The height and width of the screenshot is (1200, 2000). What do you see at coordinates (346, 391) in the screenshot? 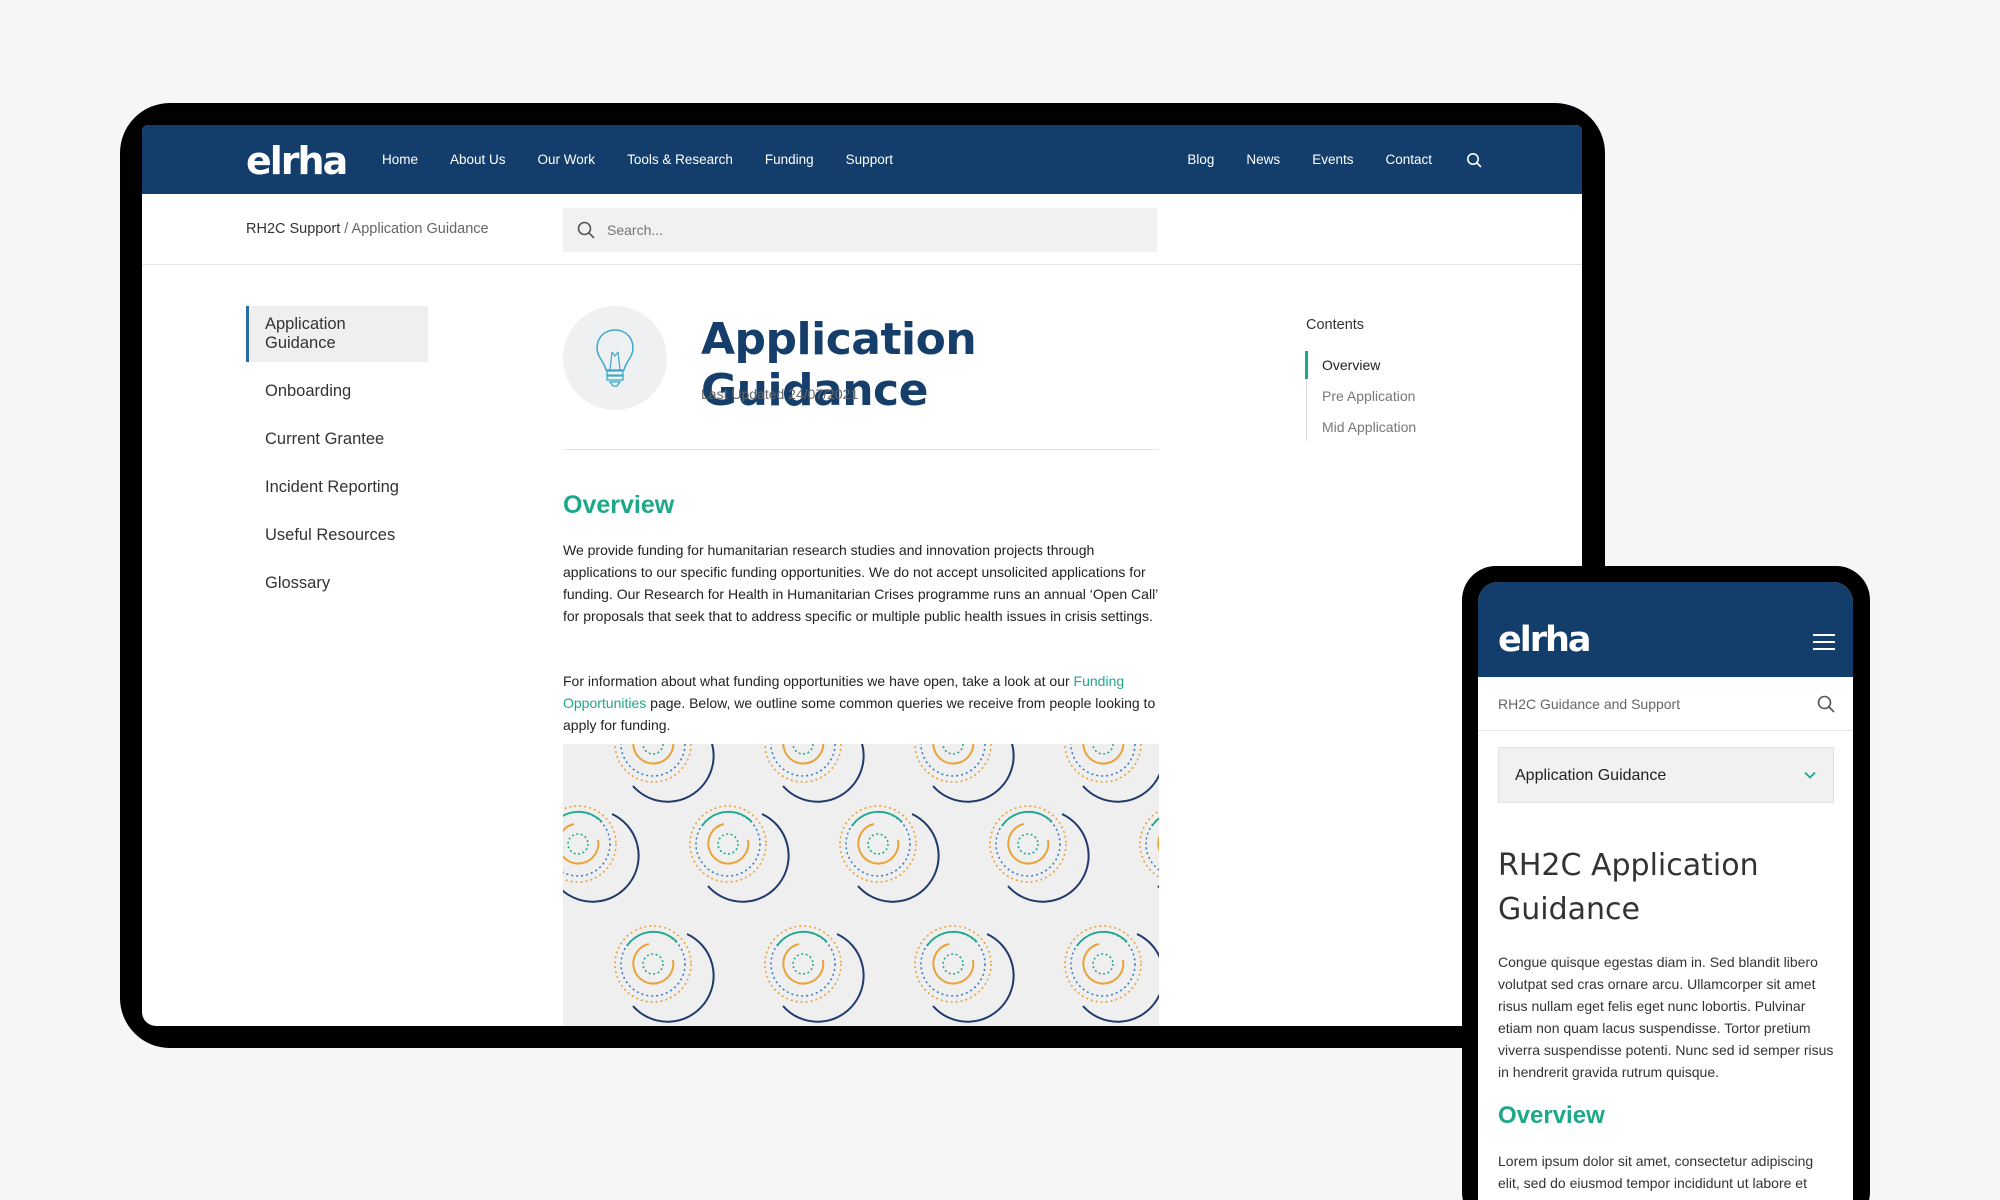
I see `sidebar-item-onboarding: Onboarding` at bounding box center [346, 391].